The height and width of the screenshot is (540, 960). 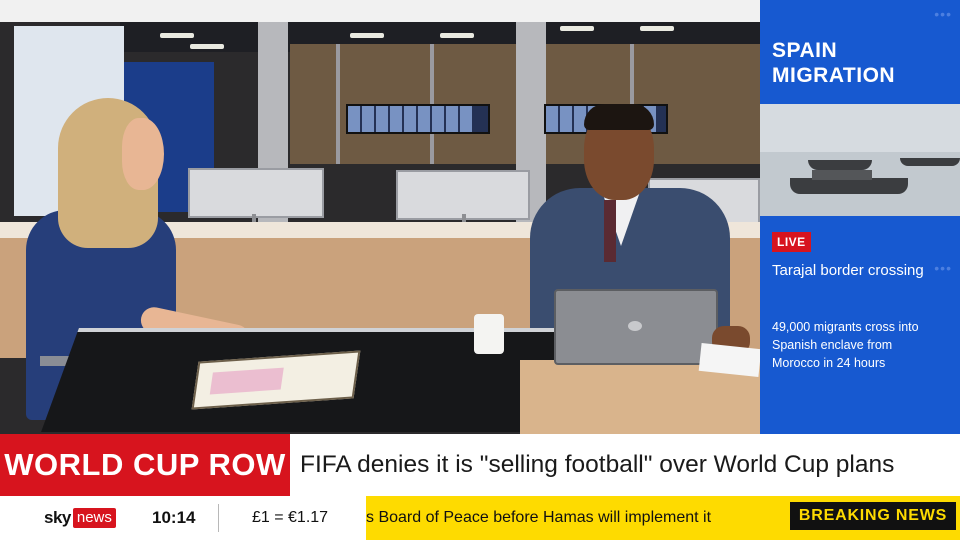 I want to click on coffee-cup, so click(x=489, y=334).